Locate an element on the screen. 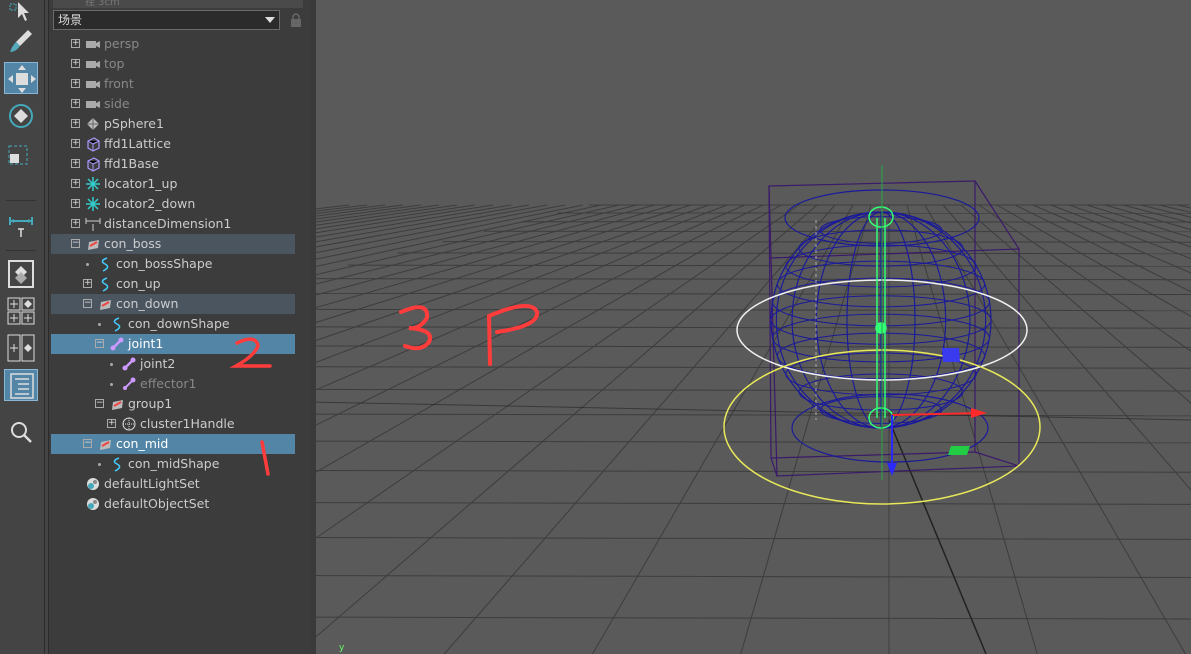 The height and width of the screenshot is (654, 1191). outliner-item-con_downshape: con_downShape is located at coordinates (173, 324).